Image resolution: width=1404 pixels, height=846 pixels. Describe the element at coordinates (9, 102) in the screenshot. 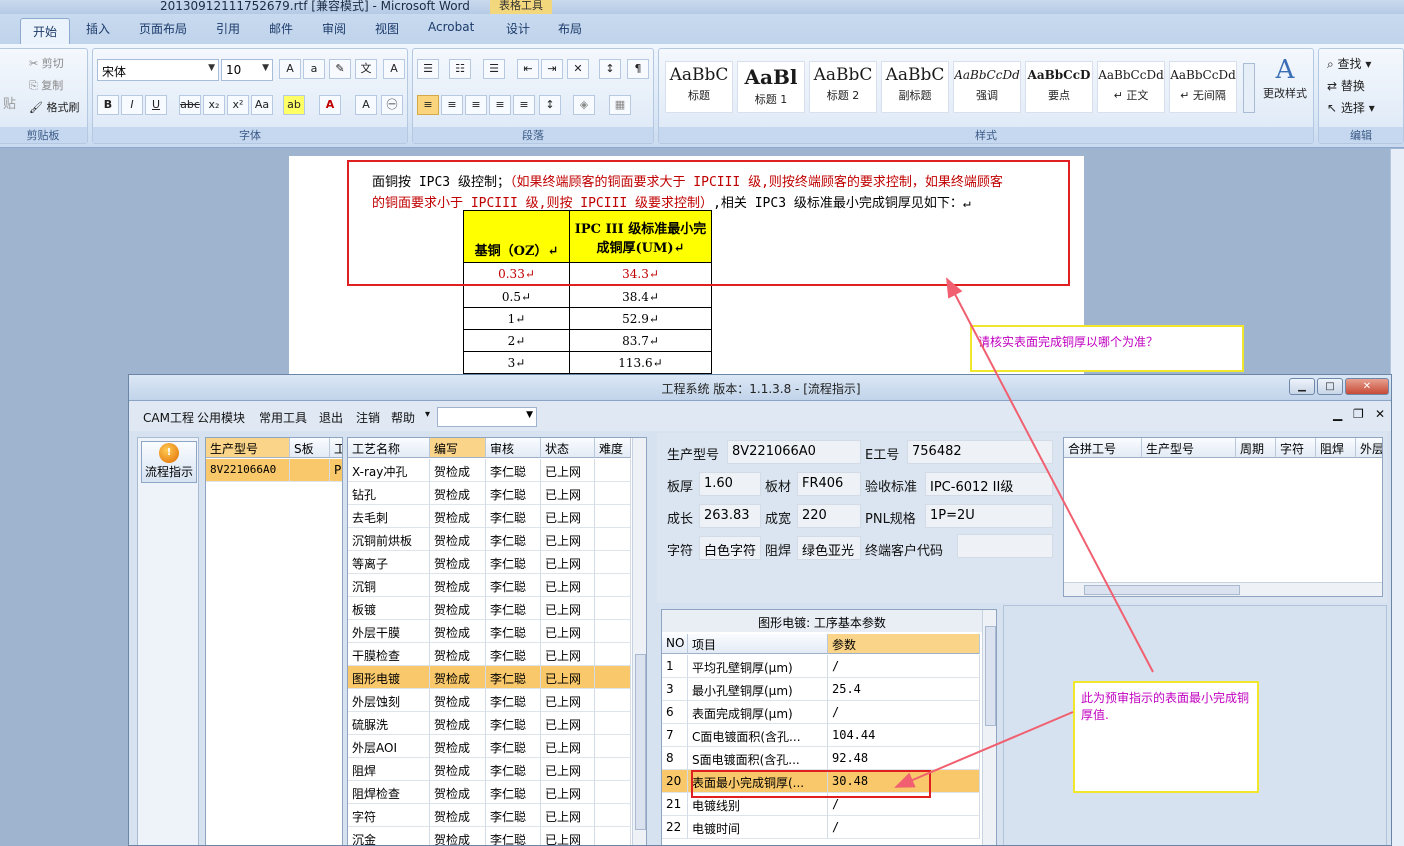

I see `paste-button: 贴` at that location.